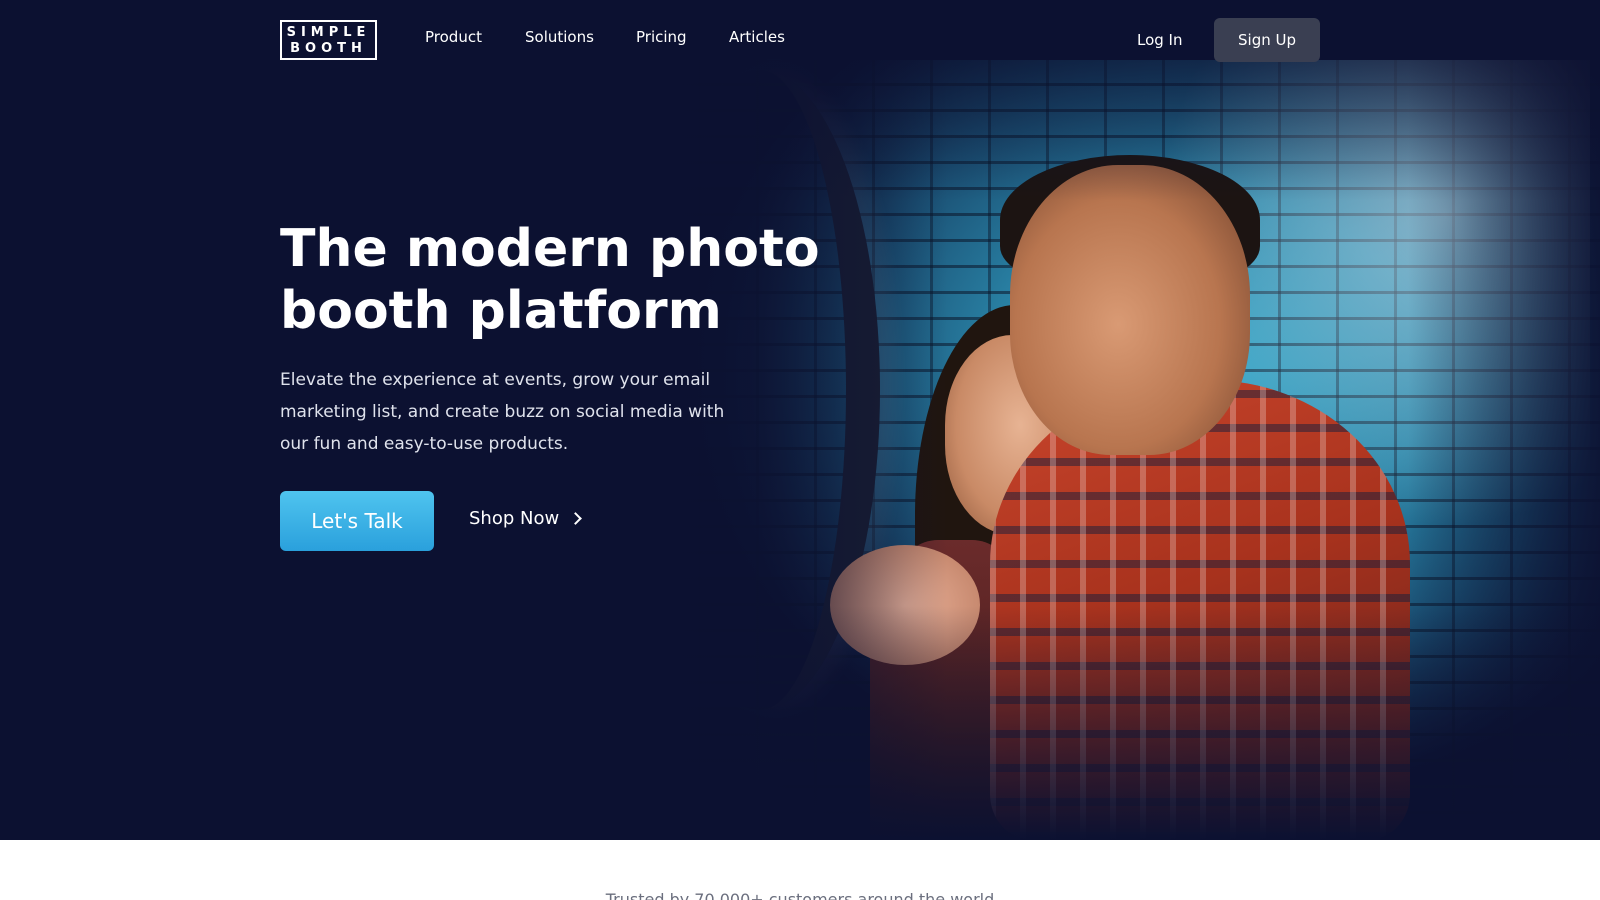 Image resolution: width=1600 pixels, height=900 pixels. I want to click on signup-button: Sign Up, so click(1267, 40).